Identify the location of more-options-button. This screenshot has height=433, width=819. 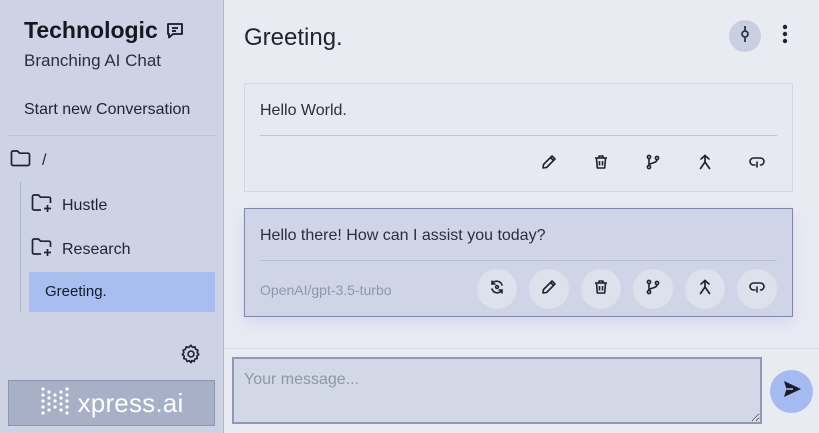
(785, 36).